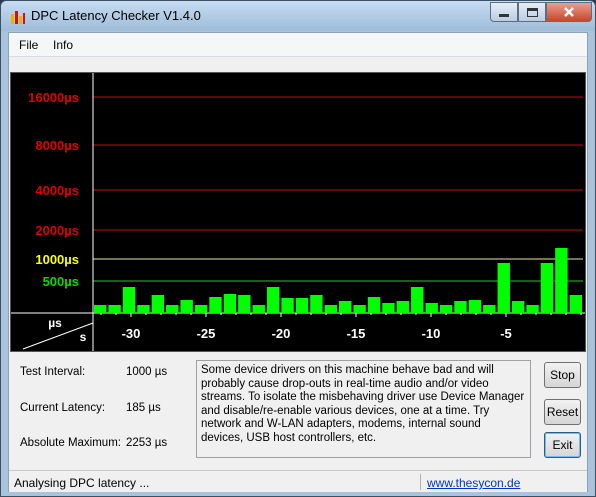 The height and width of the screenshot is (497, 596). Describe the element at coordinates (57, 230) in the screenshot. I see `y-axis-label: 2000µs` at that location.